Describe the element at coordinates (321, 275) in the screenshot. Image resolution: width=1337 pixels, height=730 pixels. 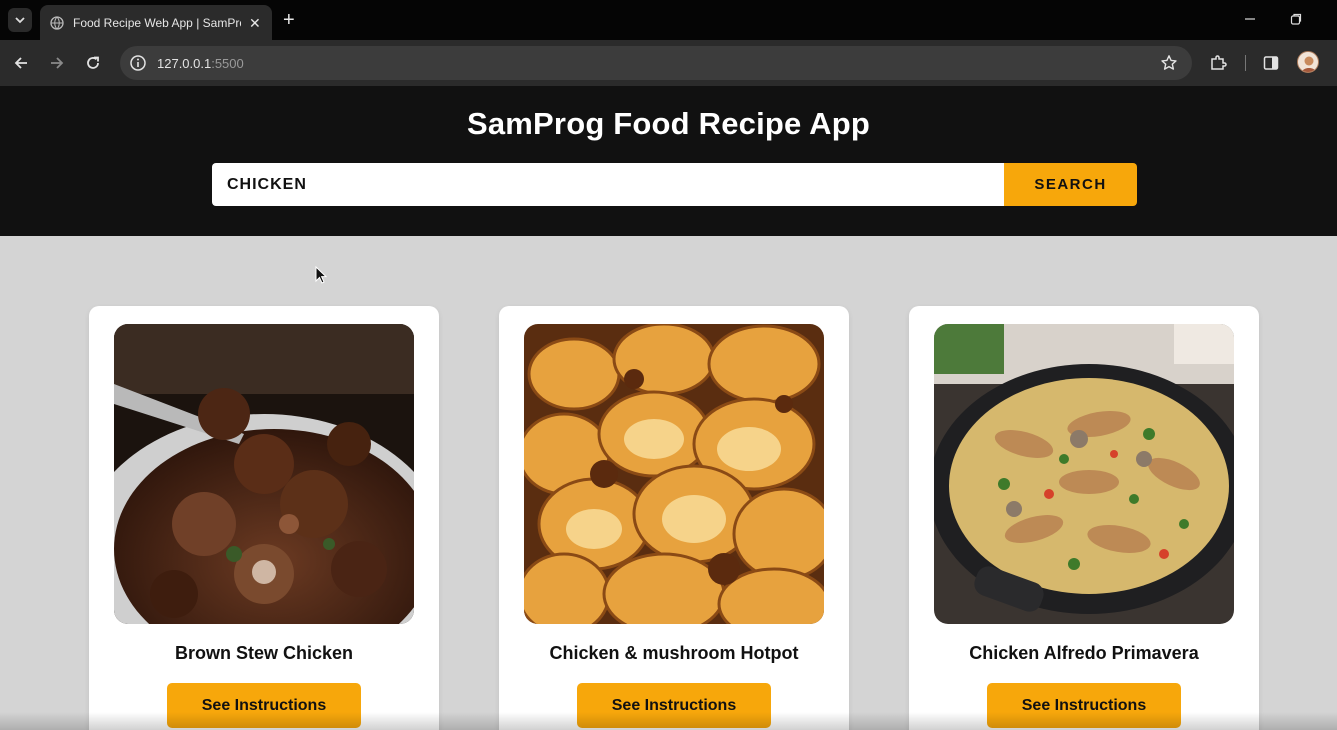
I see `mouse-cursor-icon` at that location.